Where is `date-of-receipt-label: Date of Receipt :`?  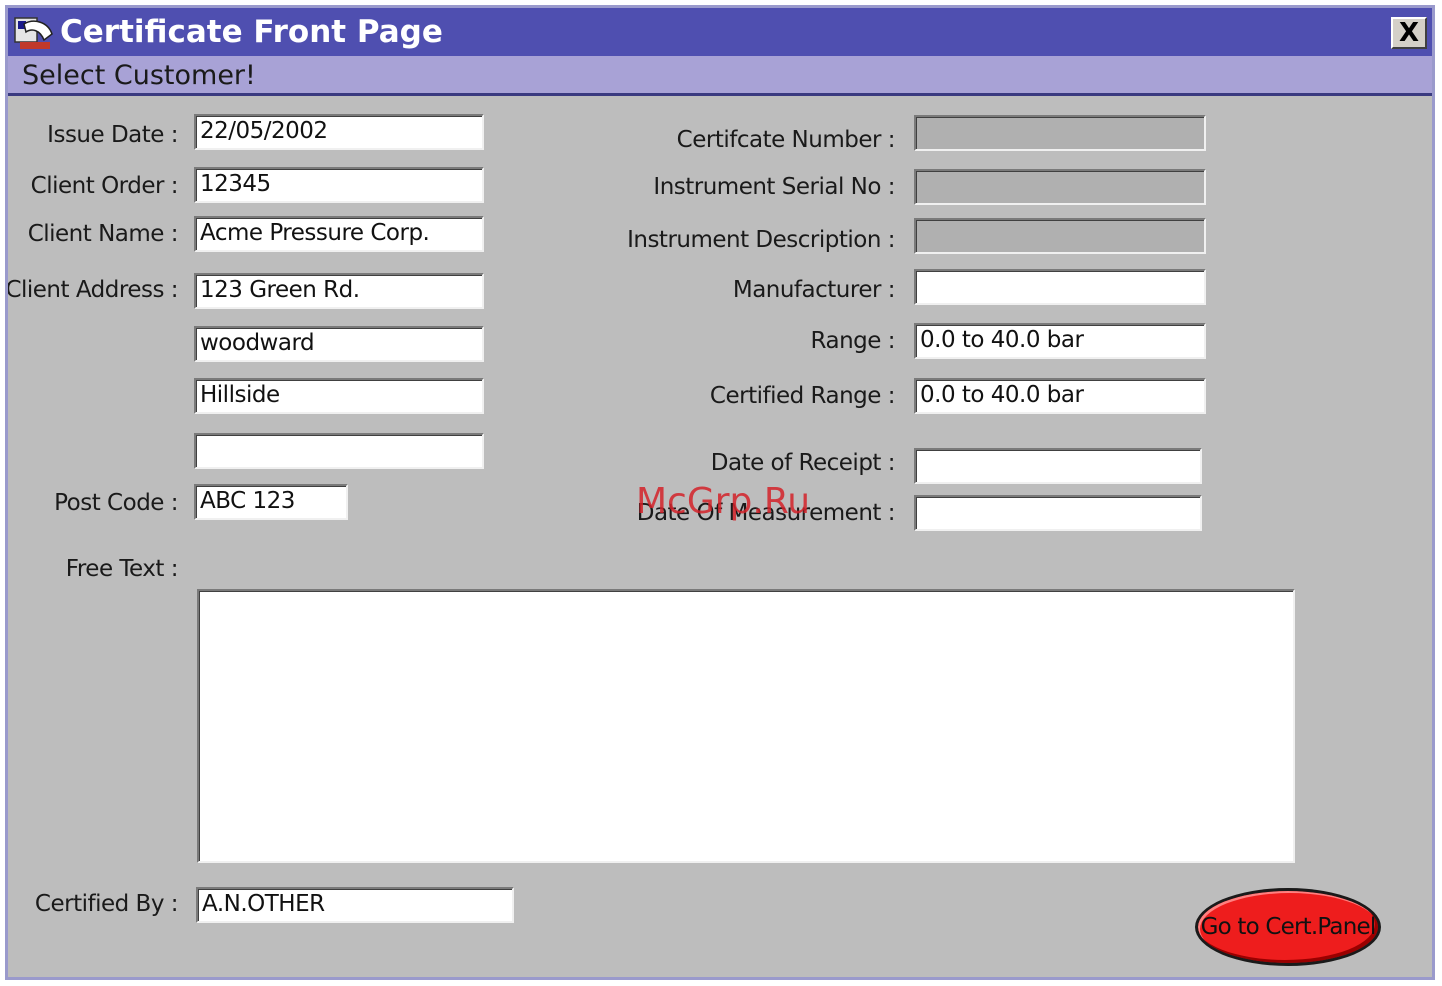
date-of-receipt-label: Date of Receipt : is located at coordinates (803, 463).